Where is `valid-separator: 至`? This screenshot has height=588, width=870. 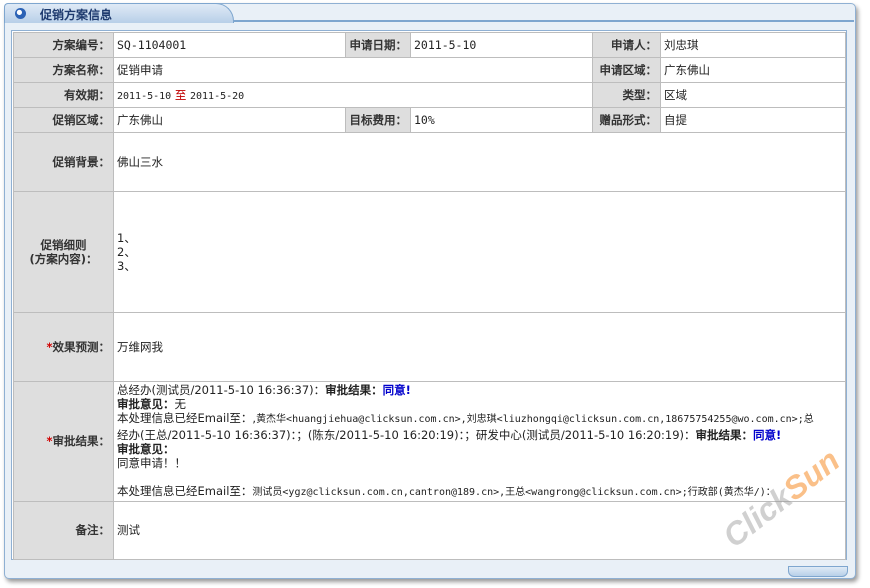
valid-separator: 至 is located at coordinates (180, 95).